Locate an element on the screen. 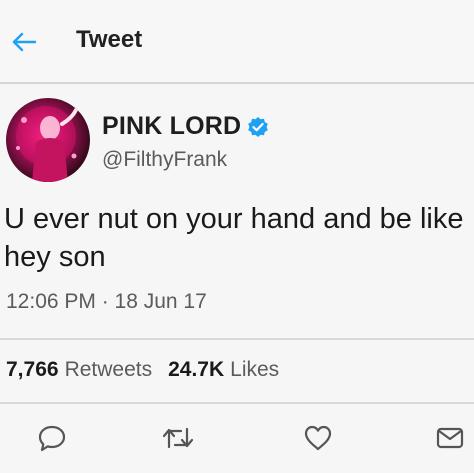 Image resolution: width=474 pixels, height=473 pixels. engagement-stats: 7,766 Retweets 24.7K Likes is located at coordinates (142, 370).